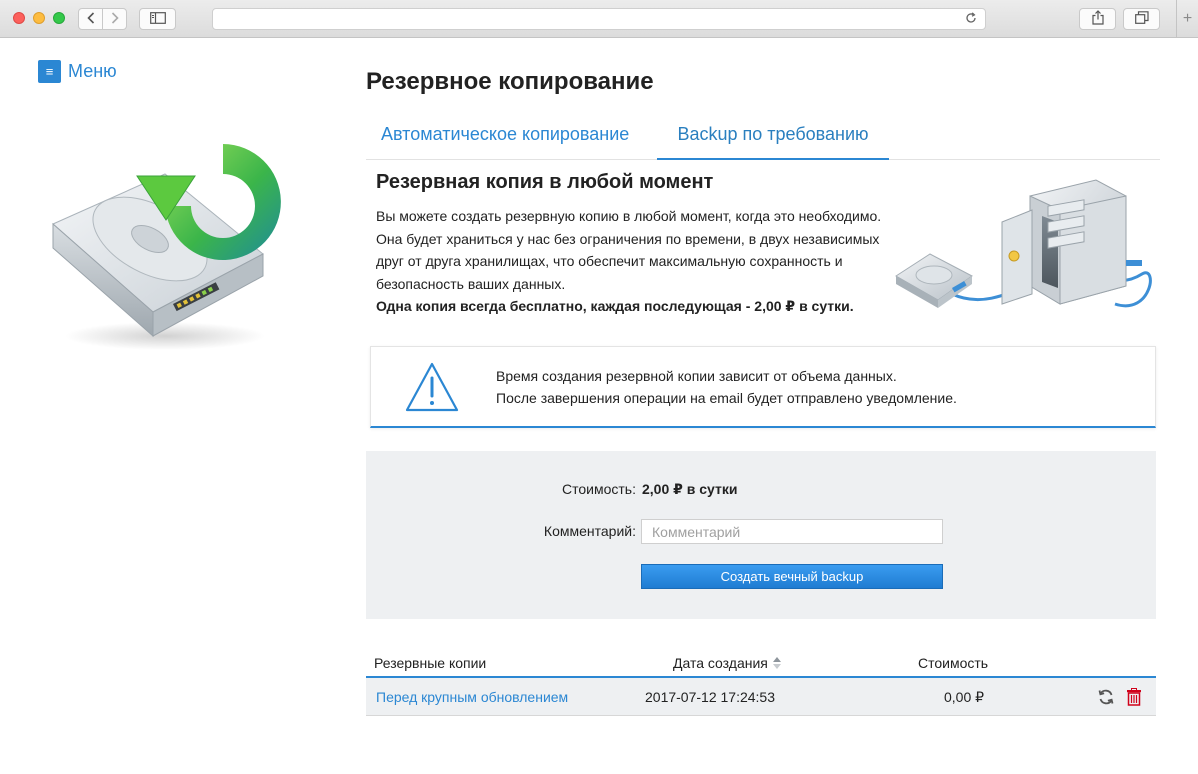 This screenshot has height=774, width=1198. I want to click on tab-automatic-backup: Автоматическое копирование, so click(505, 137).